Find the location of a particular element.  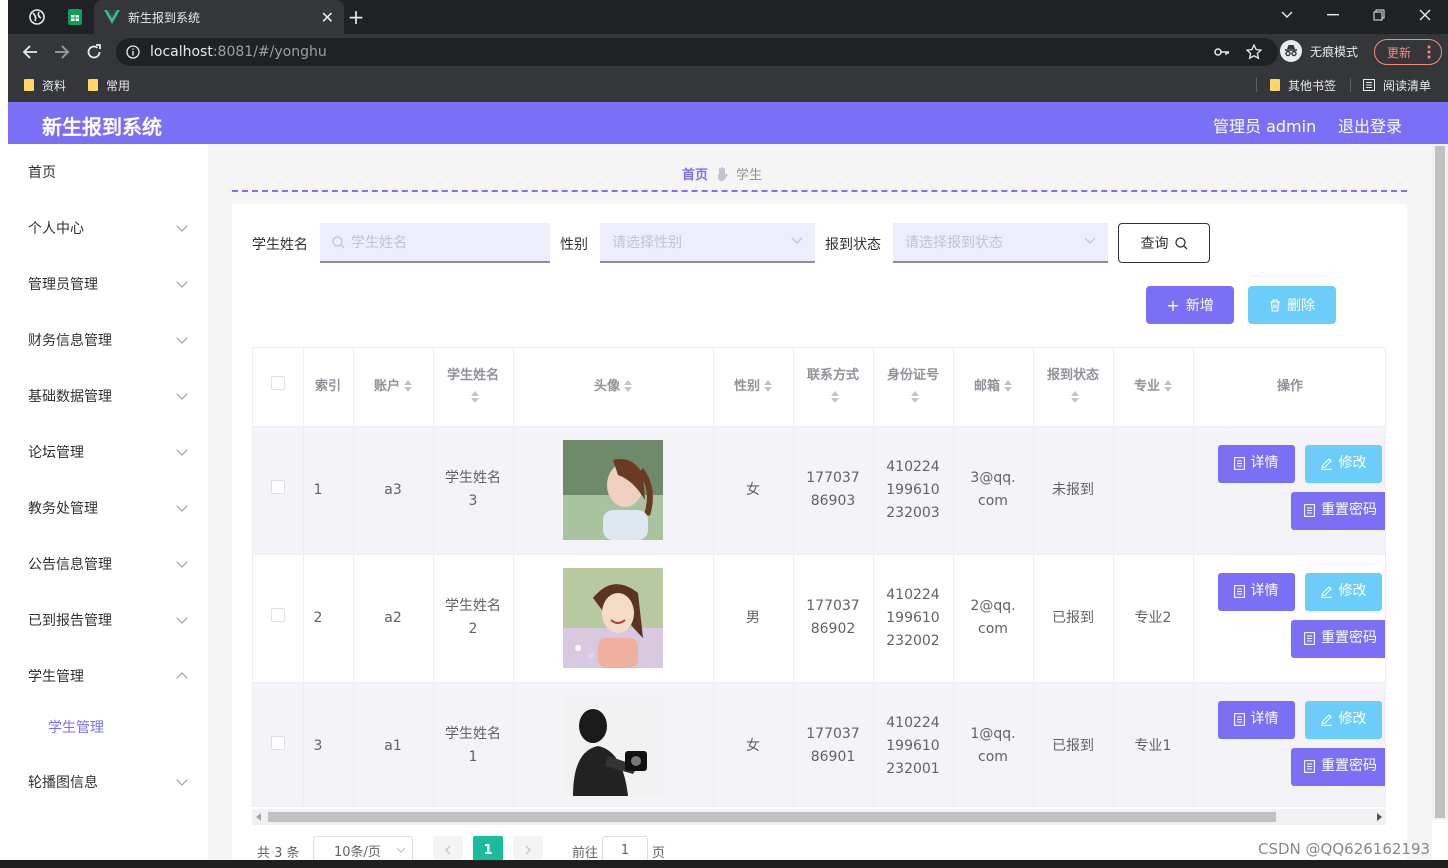

delete-button: 删除 is located at coordinates (1292, 305).